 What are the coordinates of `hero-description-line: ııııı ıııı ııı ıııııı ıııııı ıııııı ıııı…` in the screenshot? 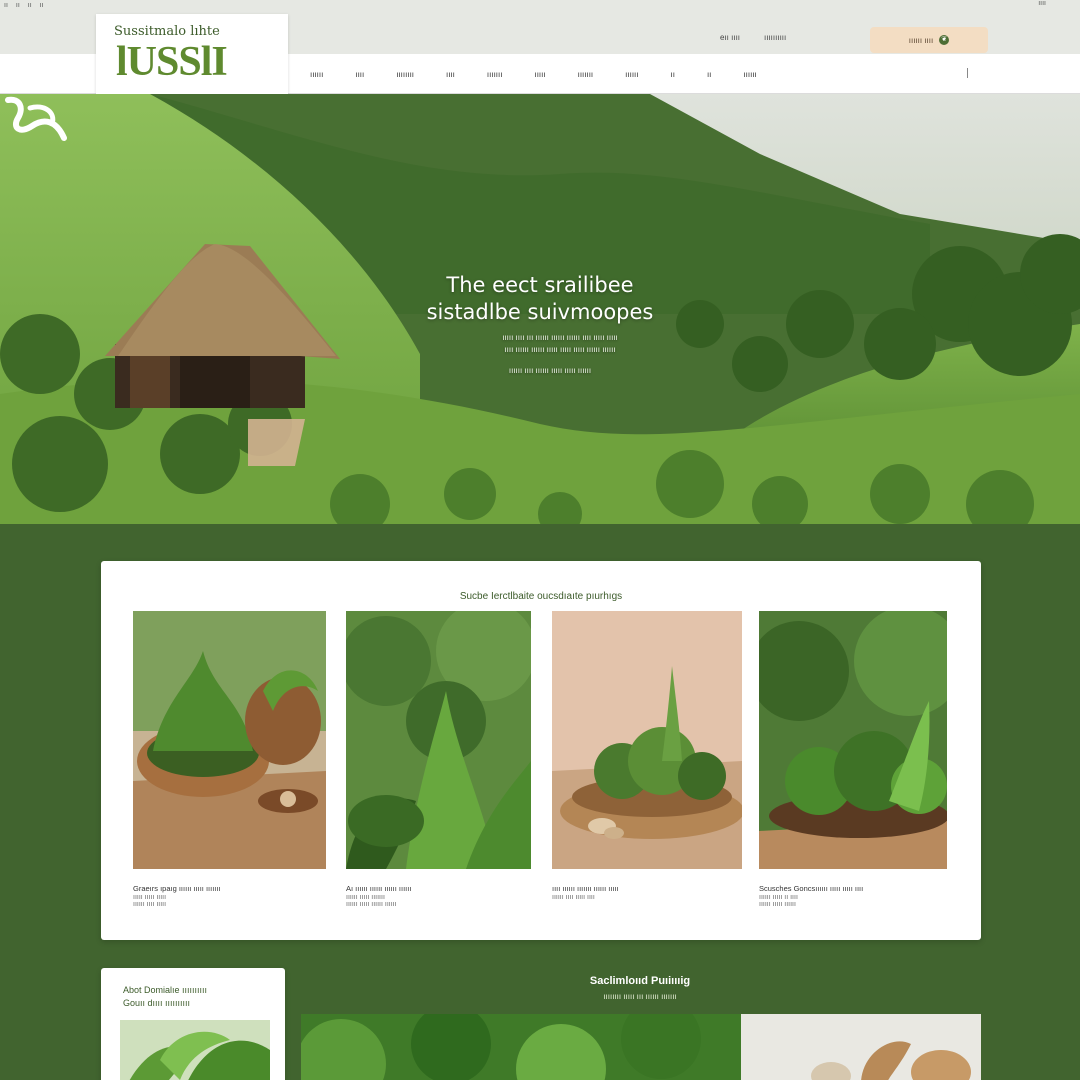 It's located at (560, 337).